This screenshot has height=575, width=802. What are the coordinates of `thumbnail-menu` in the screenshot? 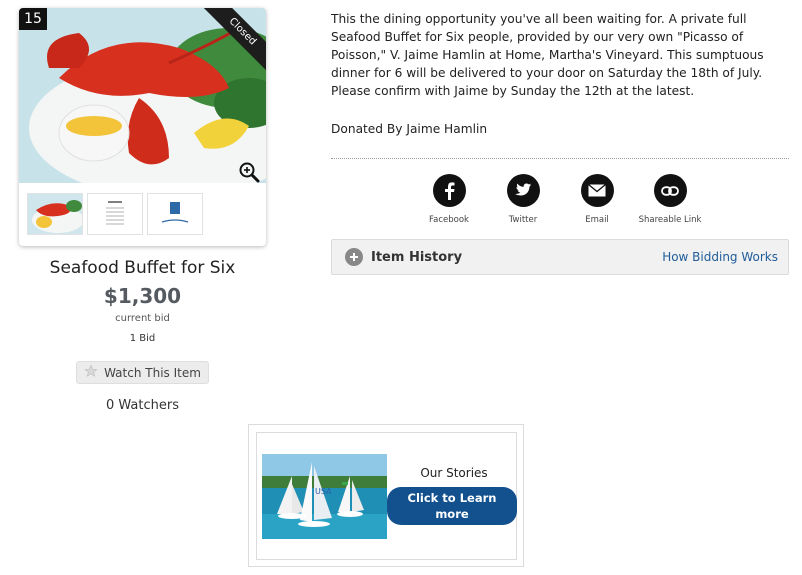 It's located at (115, 214).